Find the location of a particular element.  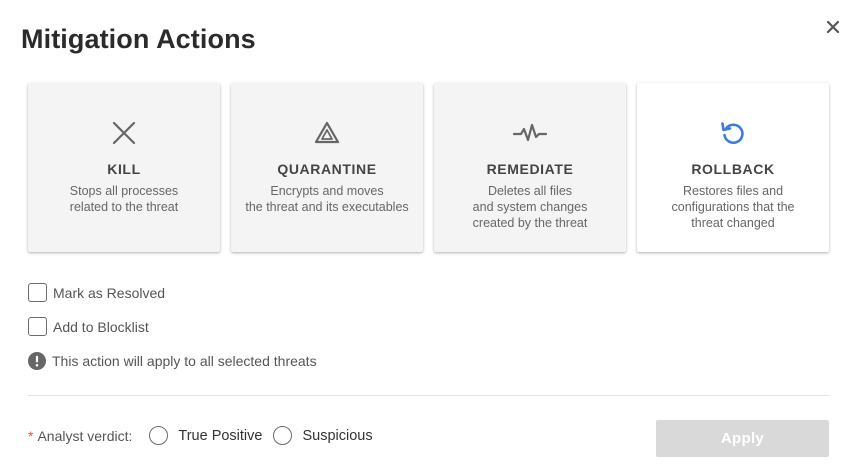

dialog-title: Mitigation Actions is located at coordinates (138, 39).